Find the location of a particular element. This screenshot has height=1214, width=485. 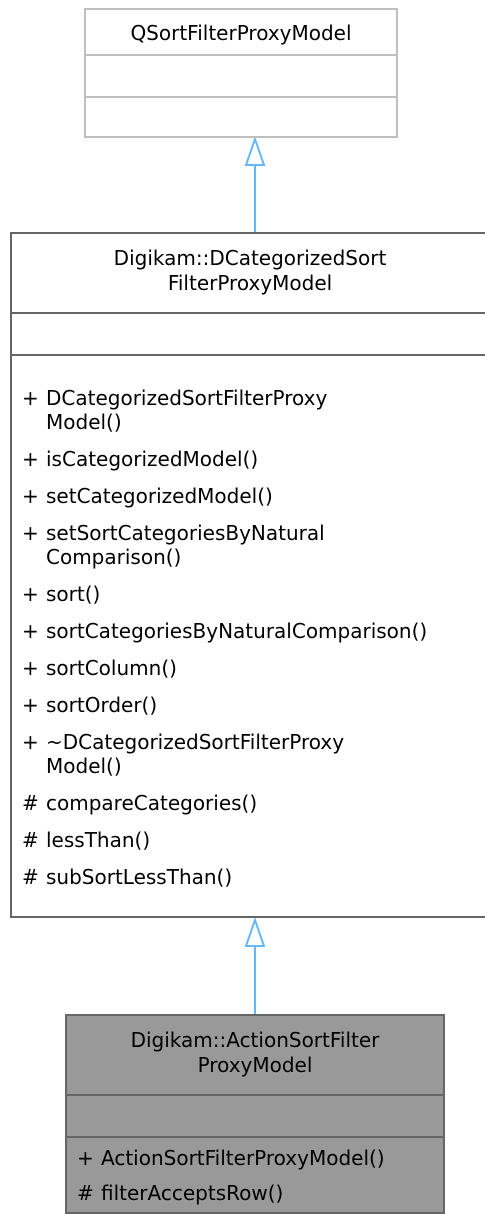

method-name: ~DCategorizedSortFilterProxy Model() is located at coordinates (195, 754).